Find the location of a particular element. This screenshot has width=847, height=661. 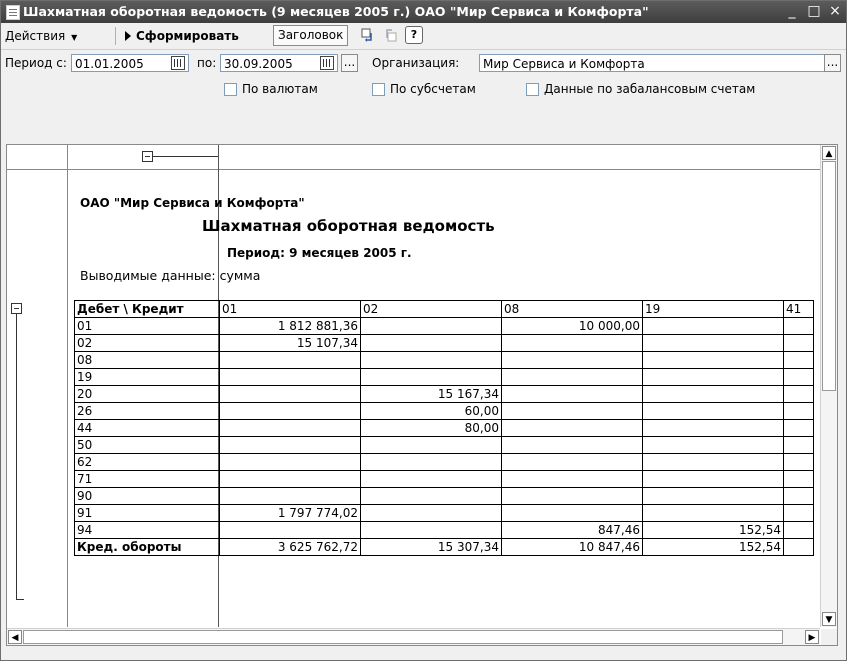

column-header-cell: 01 is located at coordinates (290, 309).